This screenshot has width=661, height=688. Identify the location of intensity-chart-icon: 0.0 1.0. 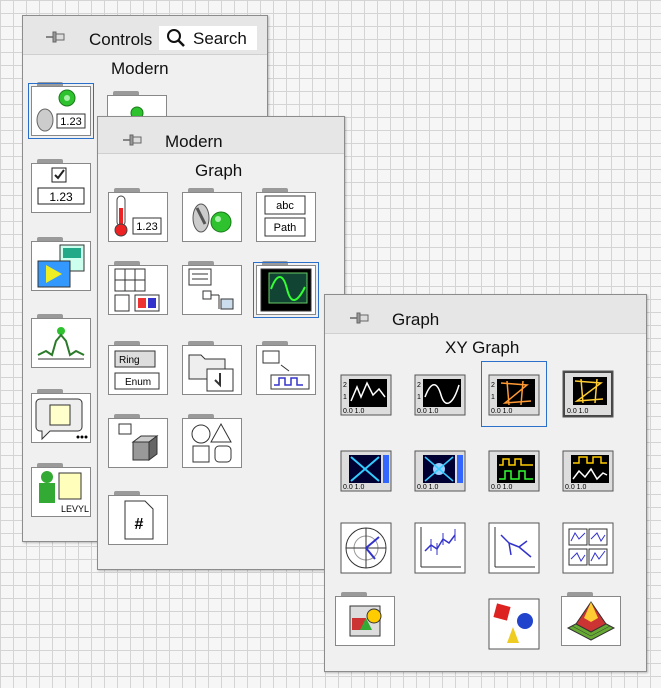
(366, 471).